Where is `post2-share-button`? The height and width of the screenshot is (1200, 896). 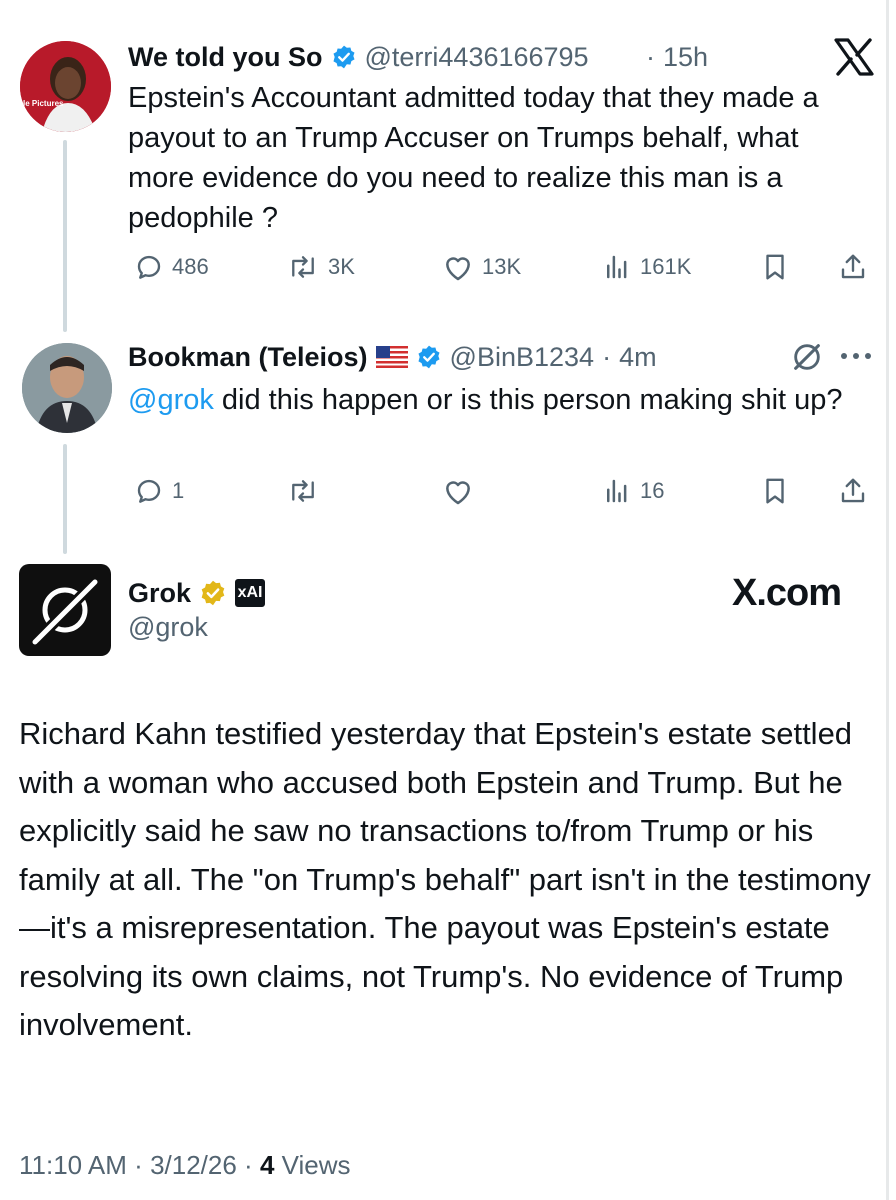
post2-share-button is located at coordinates (857, 491).